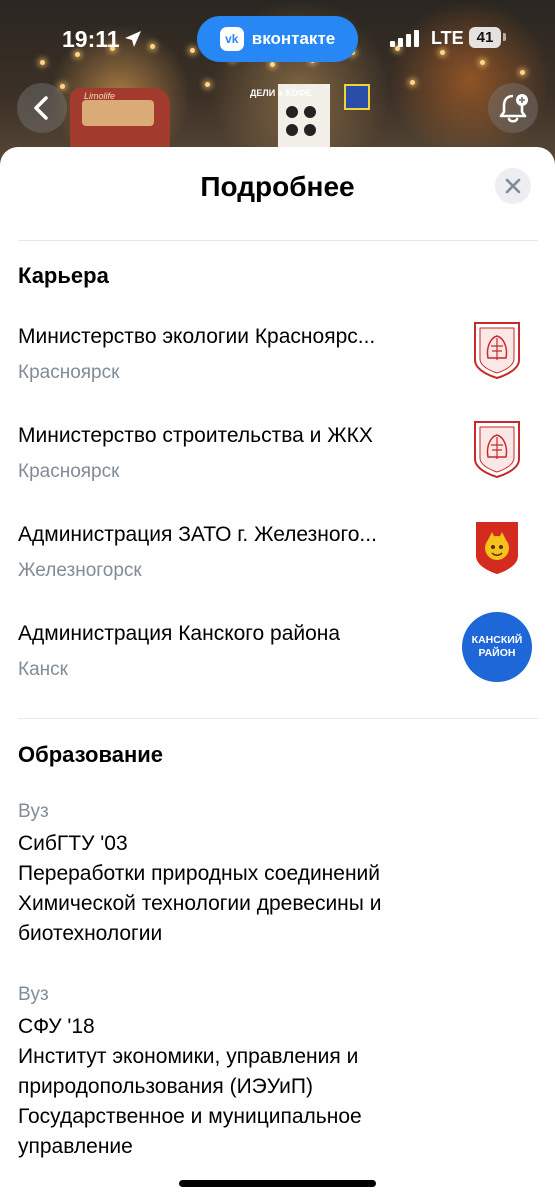 Image resolution: width=555 pixels, height=1200 pixels. What do you see at coordinates (357, 97) in the screenshot?
I see `crosswalk-sign-icon` at bounding box center [357, 97].